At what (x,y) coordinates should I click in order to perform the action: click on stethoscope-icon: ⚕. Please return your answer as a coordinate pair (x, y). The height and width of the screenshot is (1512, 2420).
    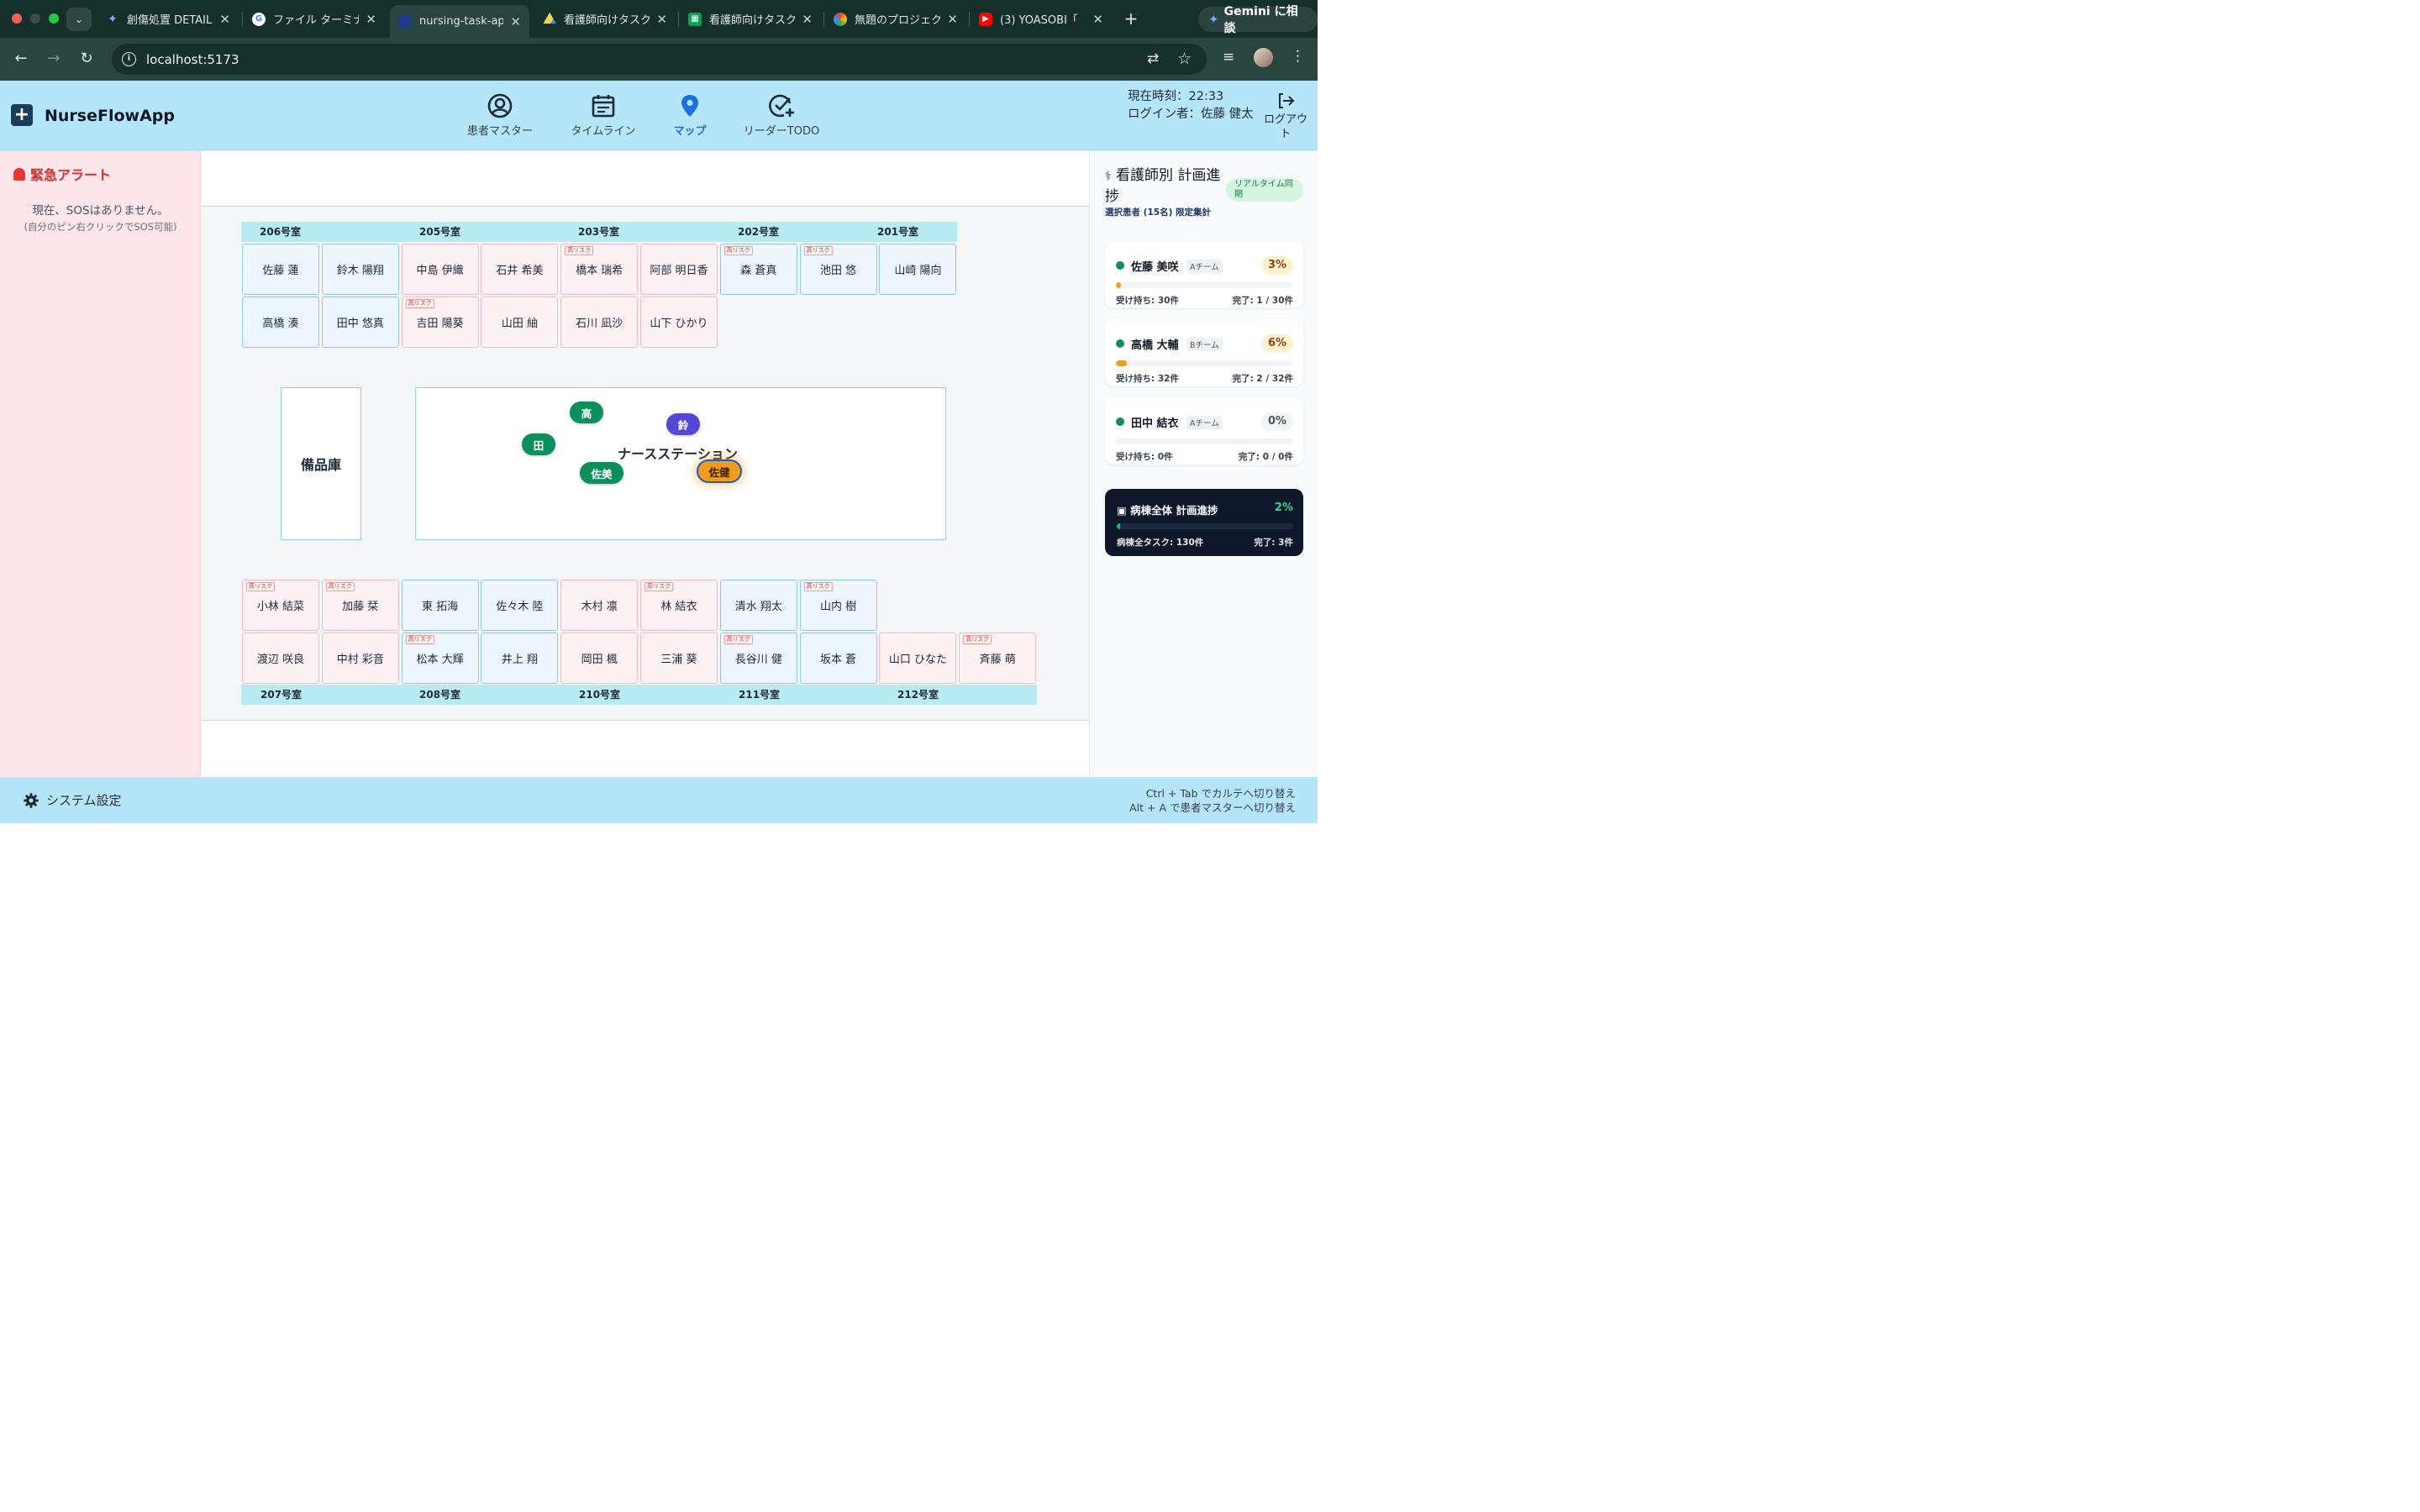
    Looking at the image, I should click on (1108, 176).